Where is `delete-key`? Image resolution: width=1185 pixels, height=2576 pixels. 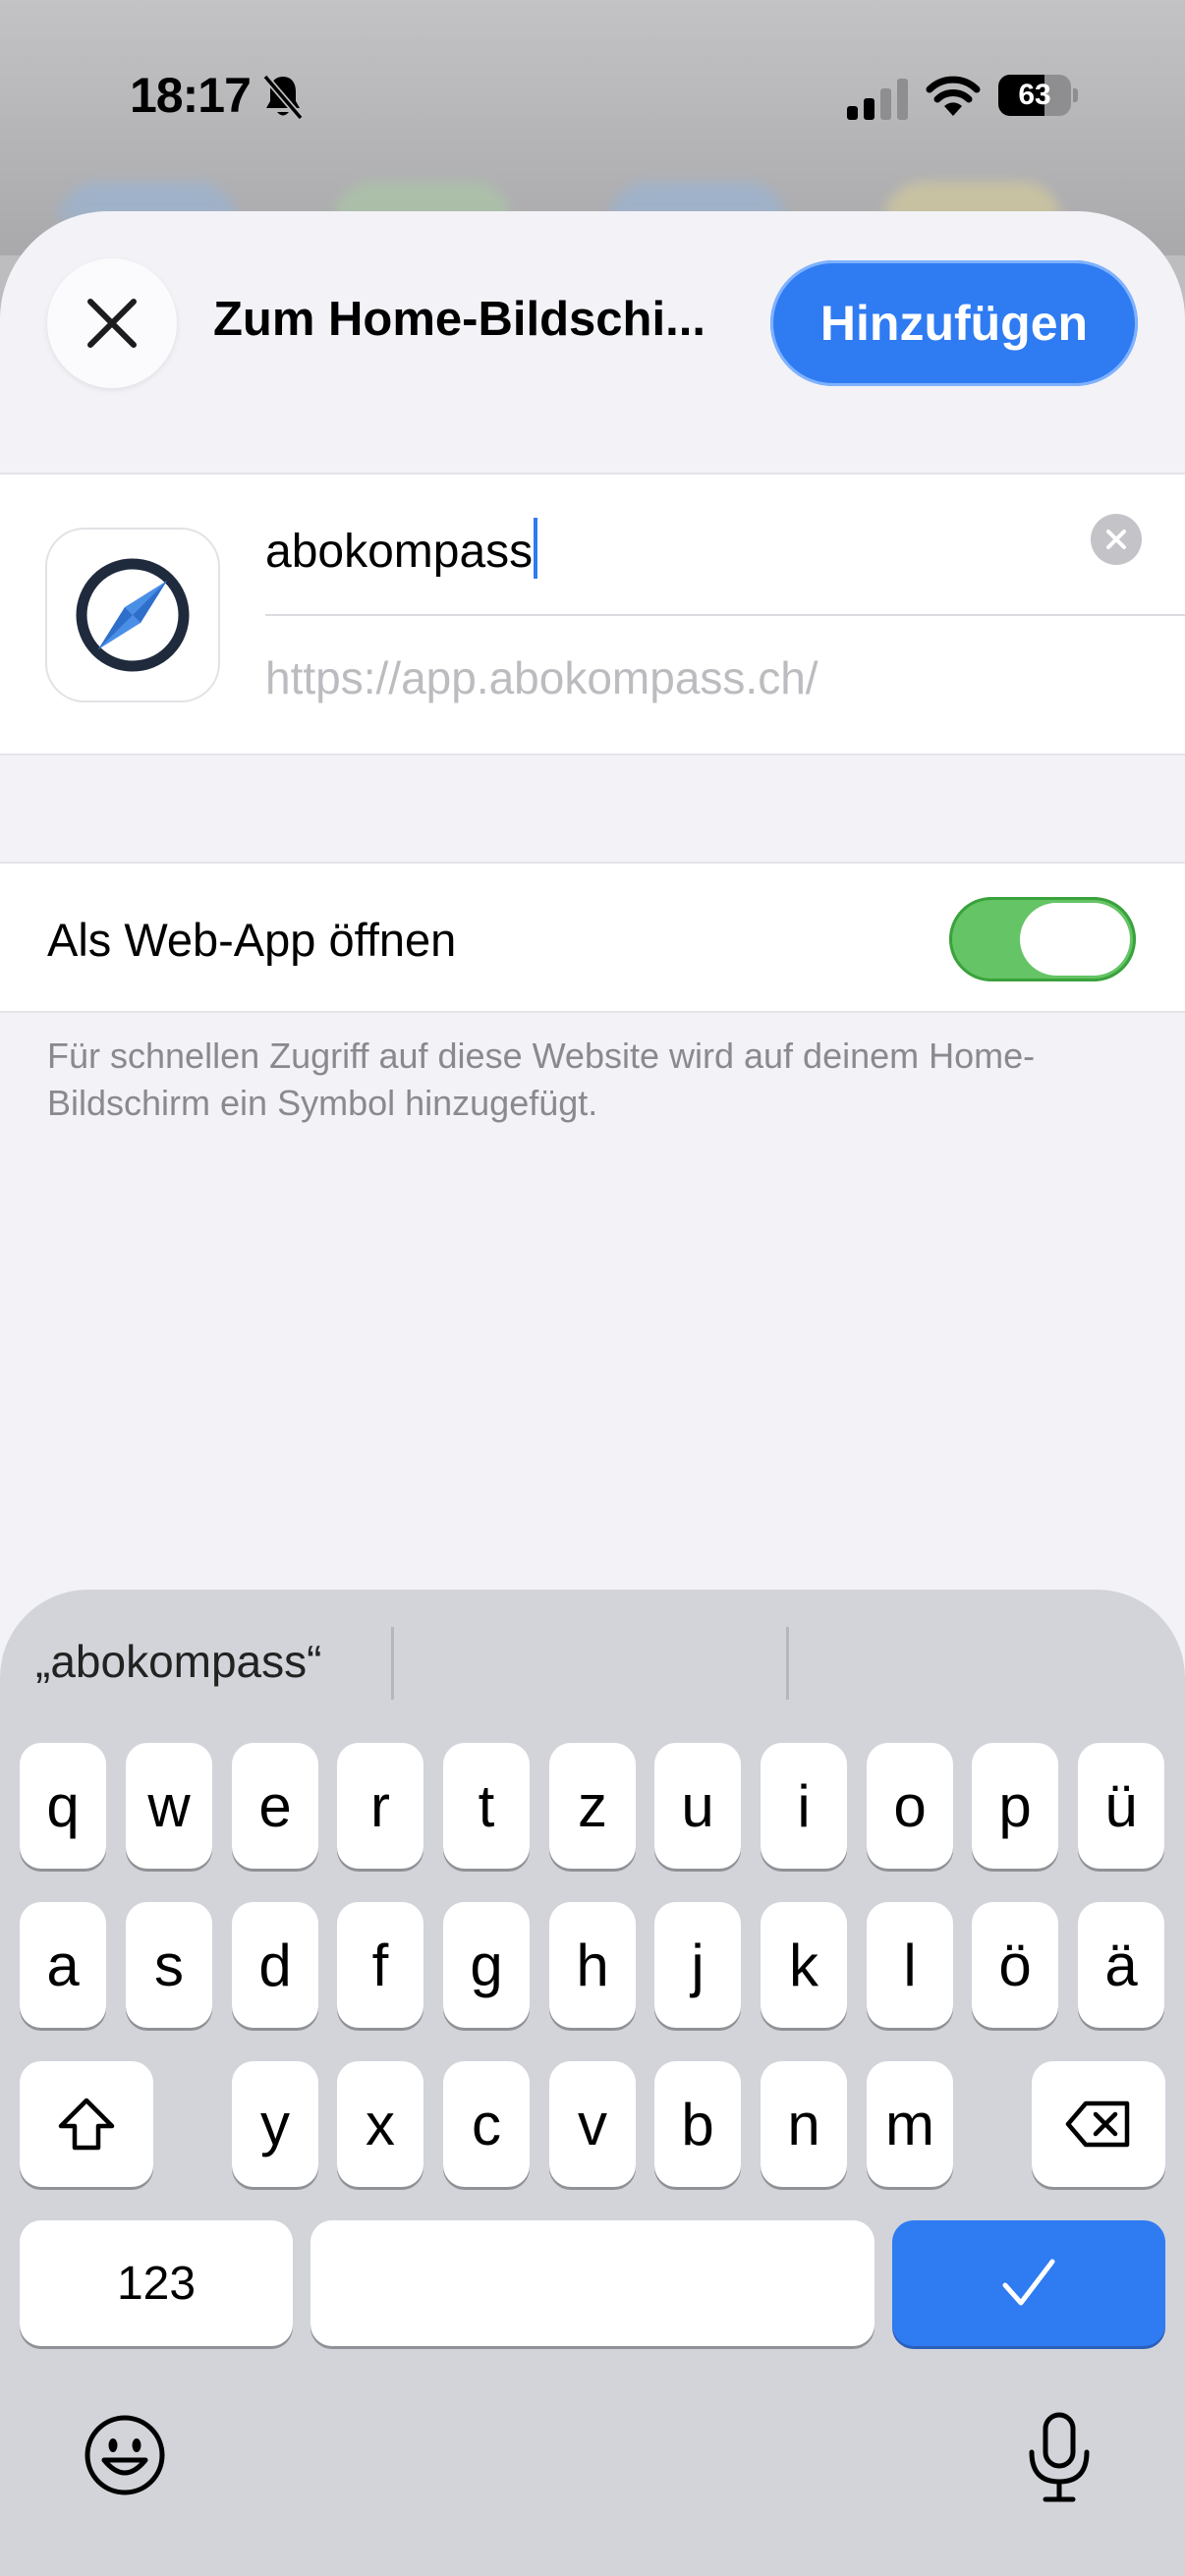 delete-key is located at coordinates (1099, 2124).